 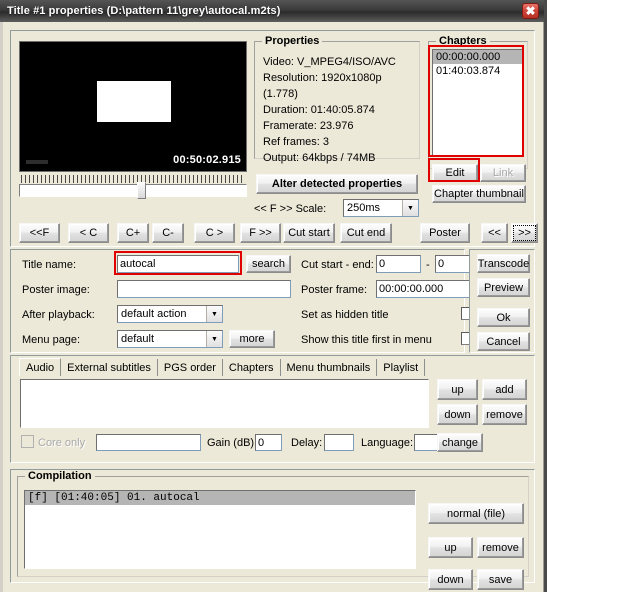 What do you see at coordinates (62, 443) in the screenshot?
I see `core-only-label: Core only` at bounding box center [62, 443].